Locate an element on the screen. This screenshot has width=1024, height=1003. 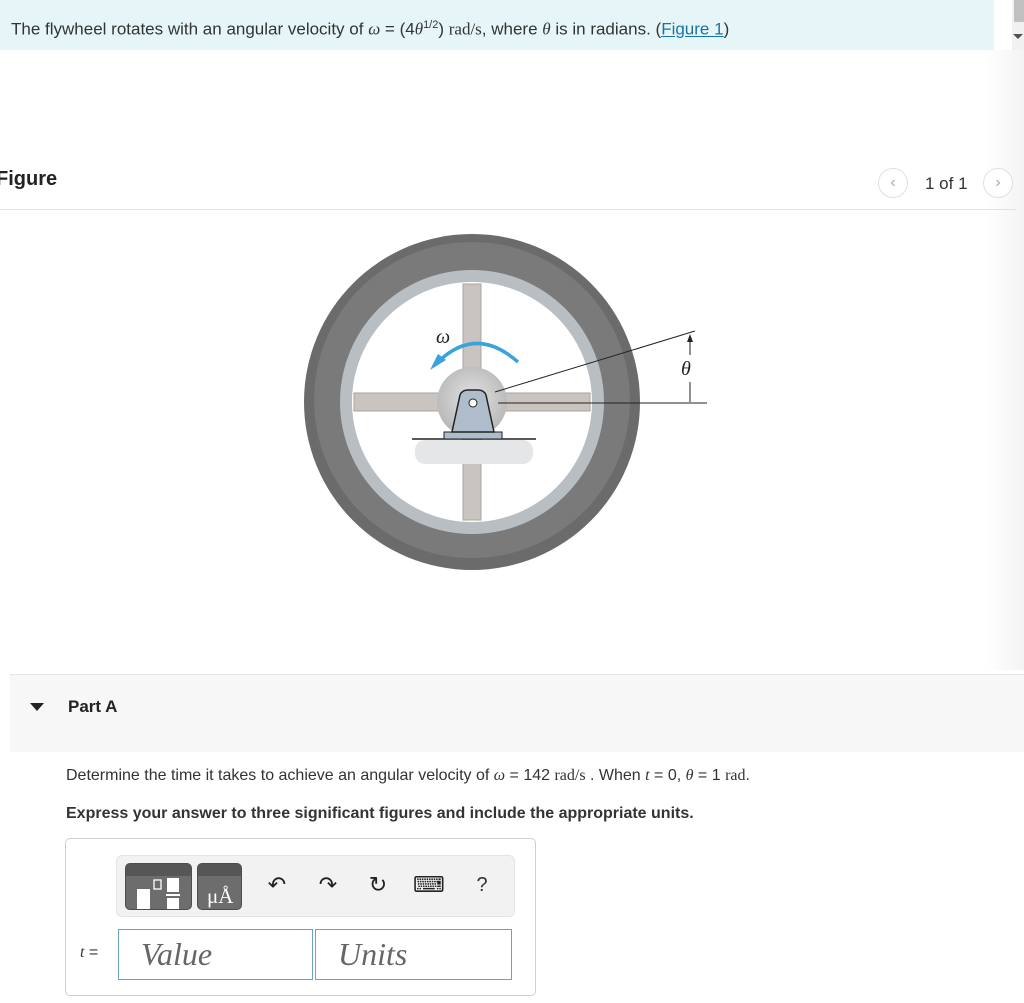
reset-button: ↻ is located at coordinates (378, 885).